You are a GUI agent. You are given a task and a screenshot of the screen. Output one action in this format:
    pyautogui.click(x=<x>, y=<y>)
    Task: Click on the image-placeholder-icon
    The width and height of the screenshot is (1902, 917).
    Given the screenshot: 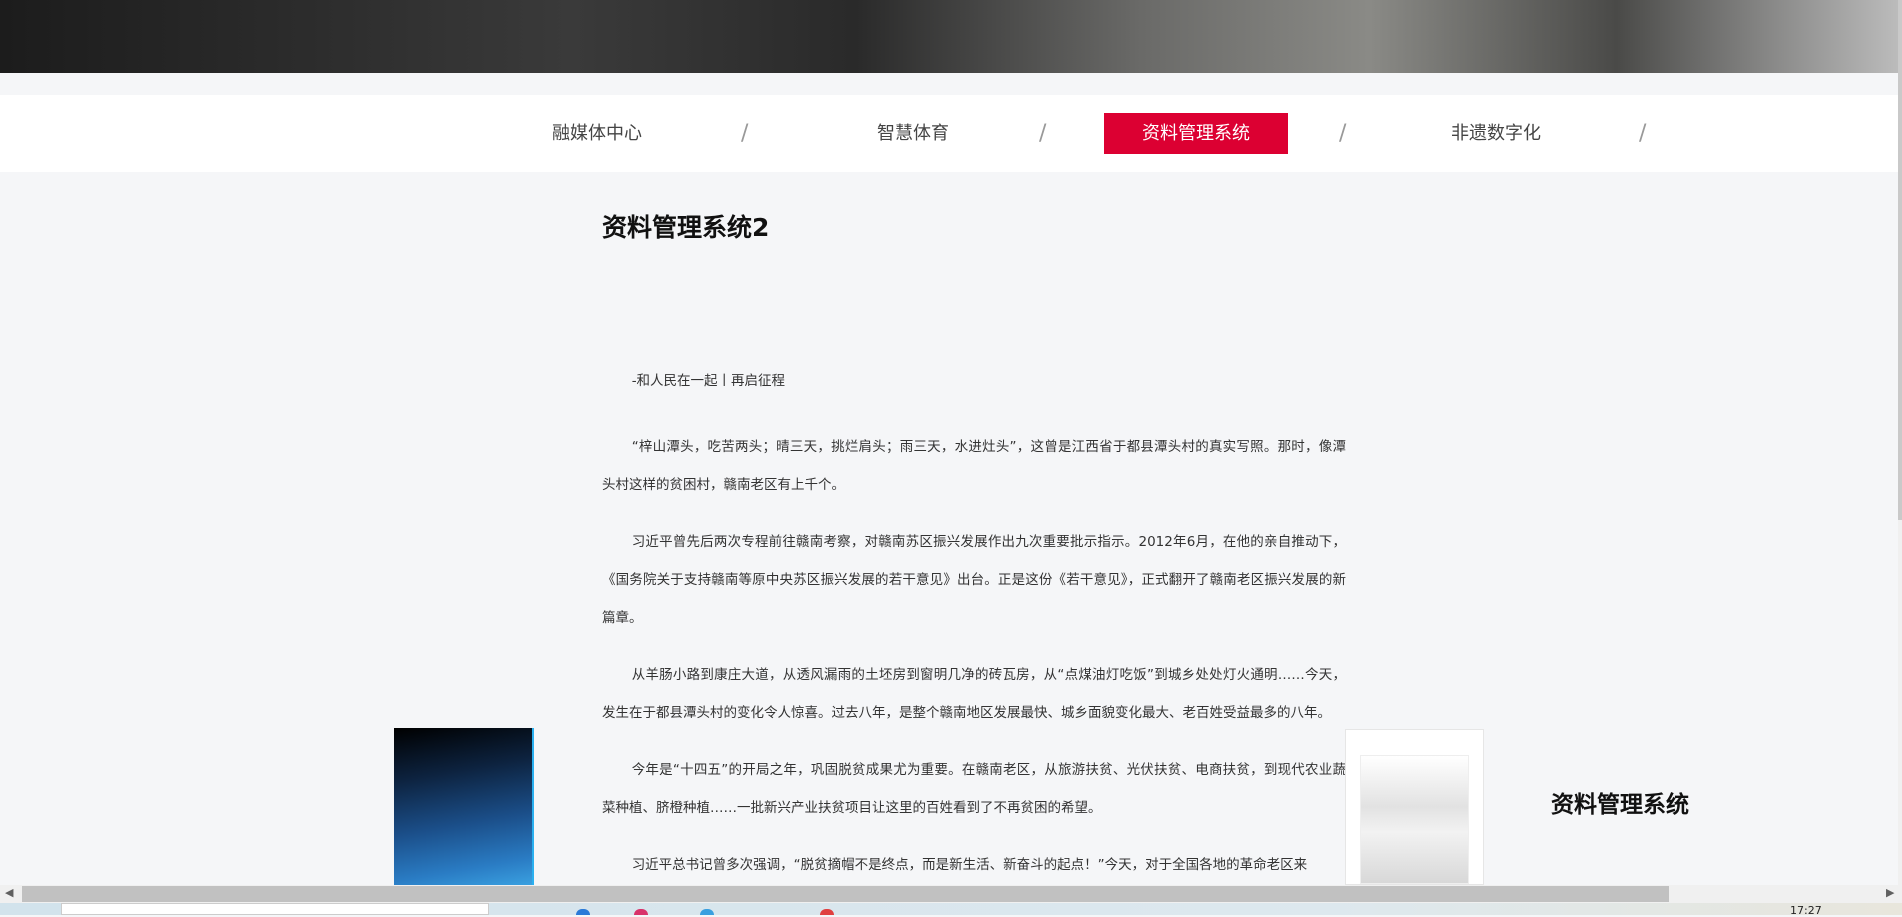 What is the action you would take?
    pyautogui.click(x=1414, y=819)
    